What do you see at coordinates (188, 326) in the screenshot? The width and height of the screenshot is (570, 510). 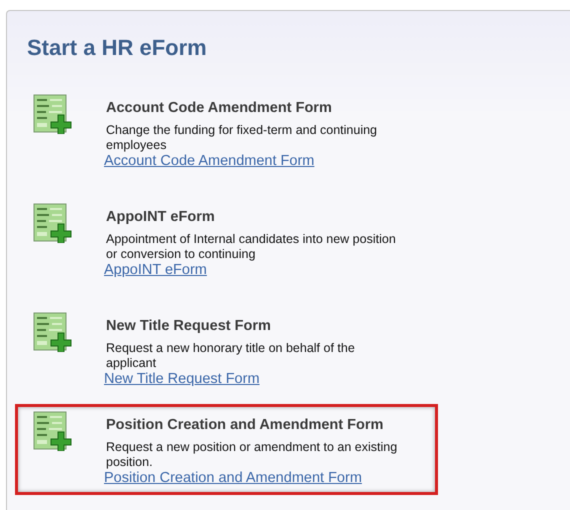 I see `form-title: New Title Request Form` at bounding box center [188, 326].